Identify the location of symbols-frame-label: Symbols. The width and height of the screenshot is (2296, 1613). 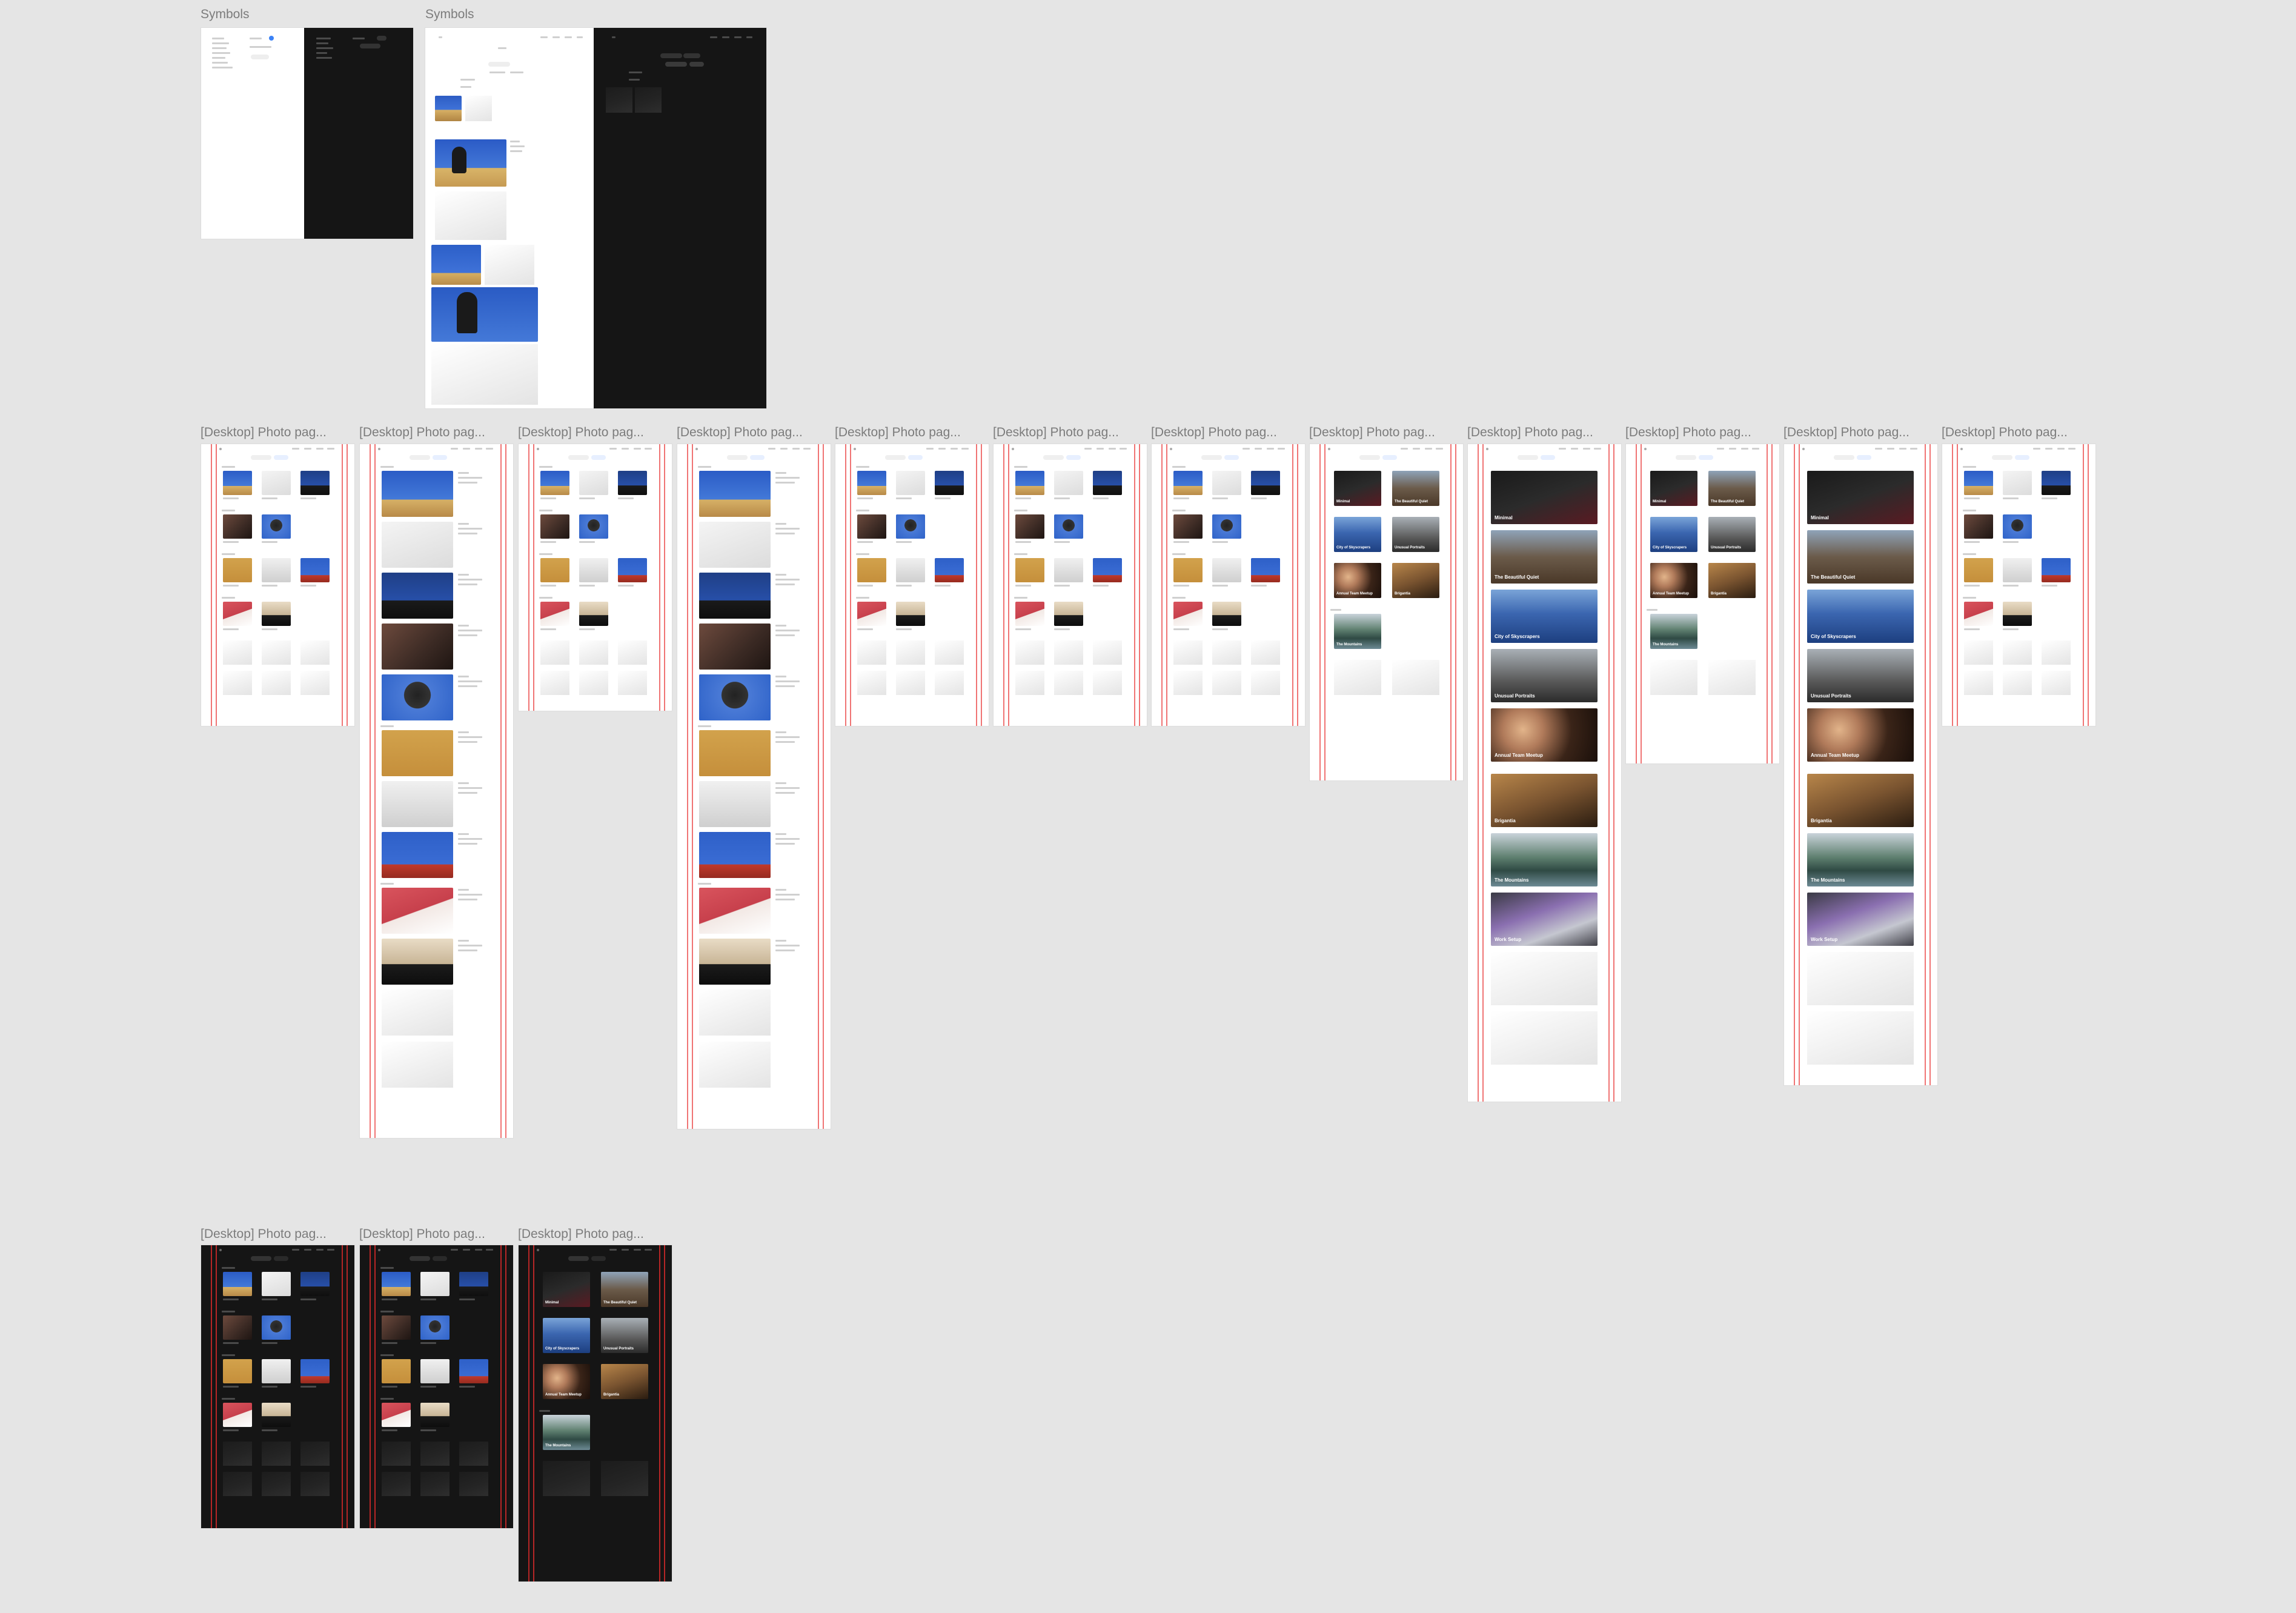
(226, 15).